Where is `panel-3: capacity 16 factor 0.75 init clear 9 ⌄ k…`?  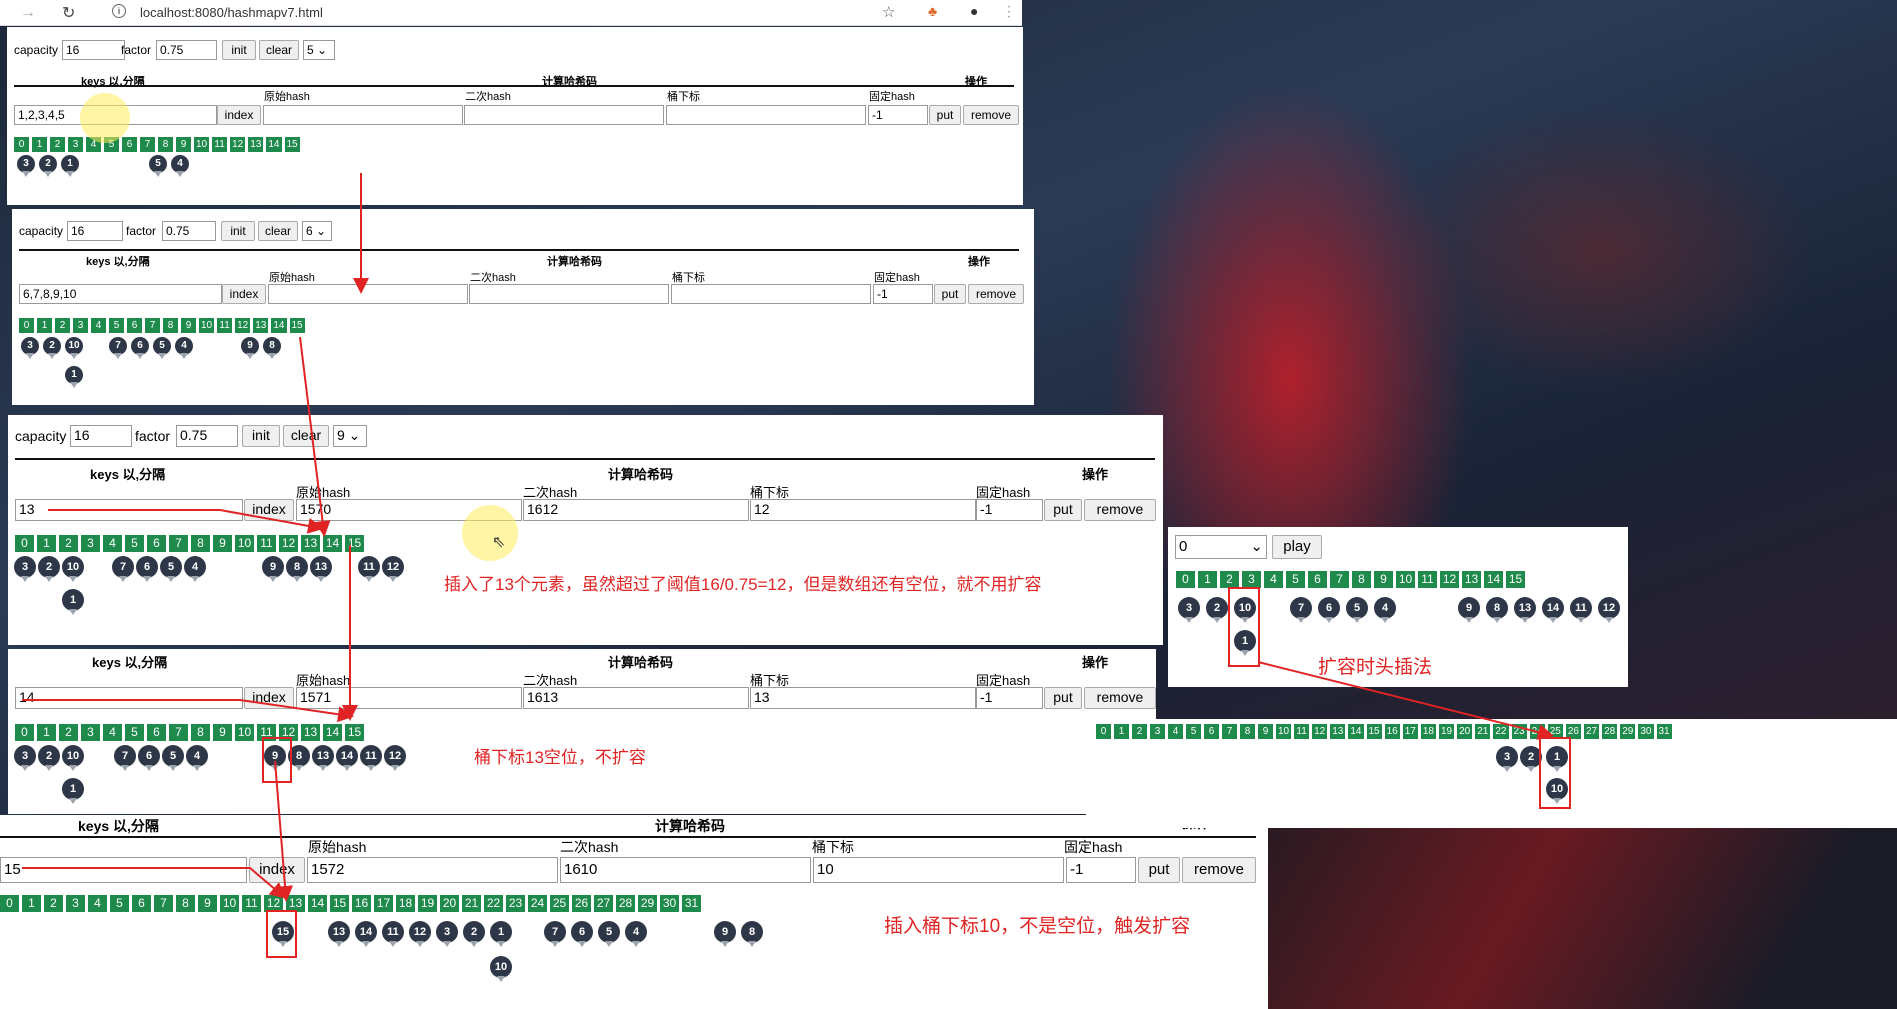 panel-3: capacity 16 factor 0.75 init clear 9 ⌄ k… is located at coordinates (585, 530).